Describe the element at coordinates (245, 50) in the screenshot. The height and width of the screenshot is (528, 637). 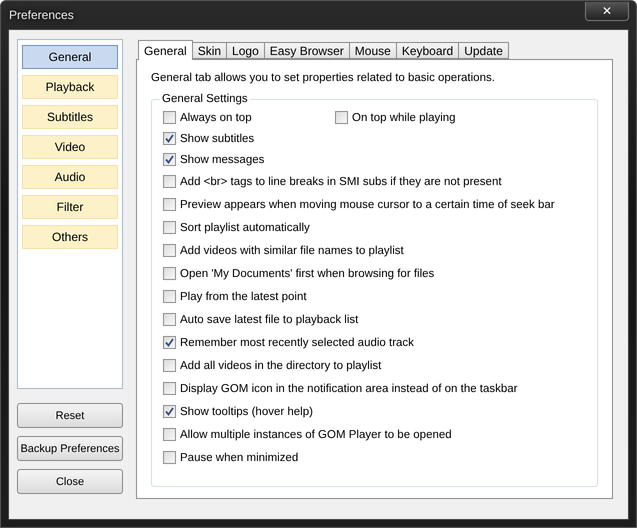
I see `tab: Logo` at that location.